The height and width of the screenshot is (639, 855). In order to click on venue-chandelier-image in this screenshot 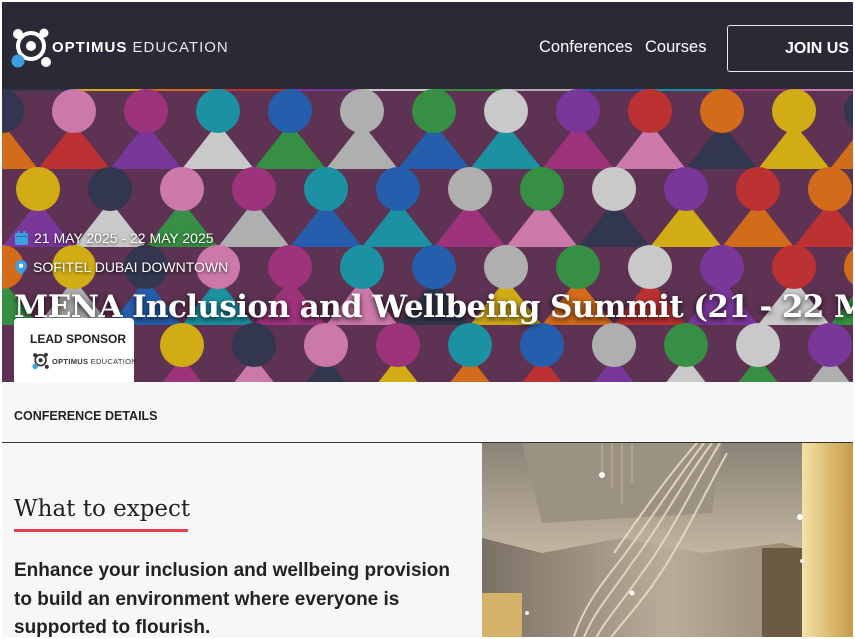, I will do `click(667, 540)`.